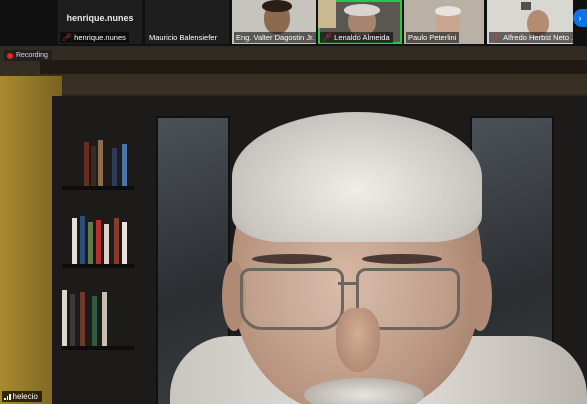 Image resolution: width=587 pixels, height=404 pixels. Describe the element at coordinates (100, 37) in the screenshot. I see `participant-name: henrique.nunes` at that location.